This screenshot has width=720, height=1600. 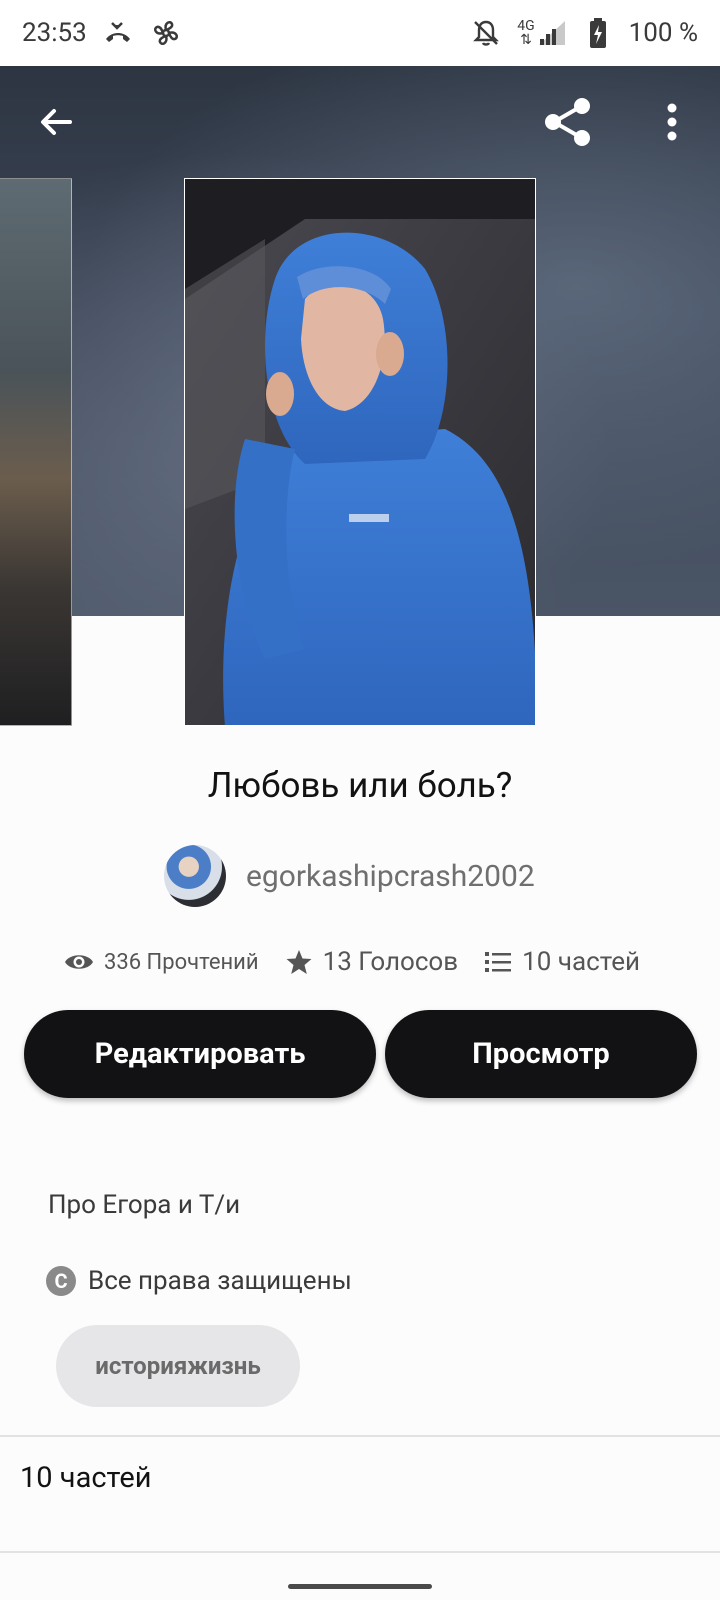 I want to click on missed-call-icon, so click(x=118, y=33).